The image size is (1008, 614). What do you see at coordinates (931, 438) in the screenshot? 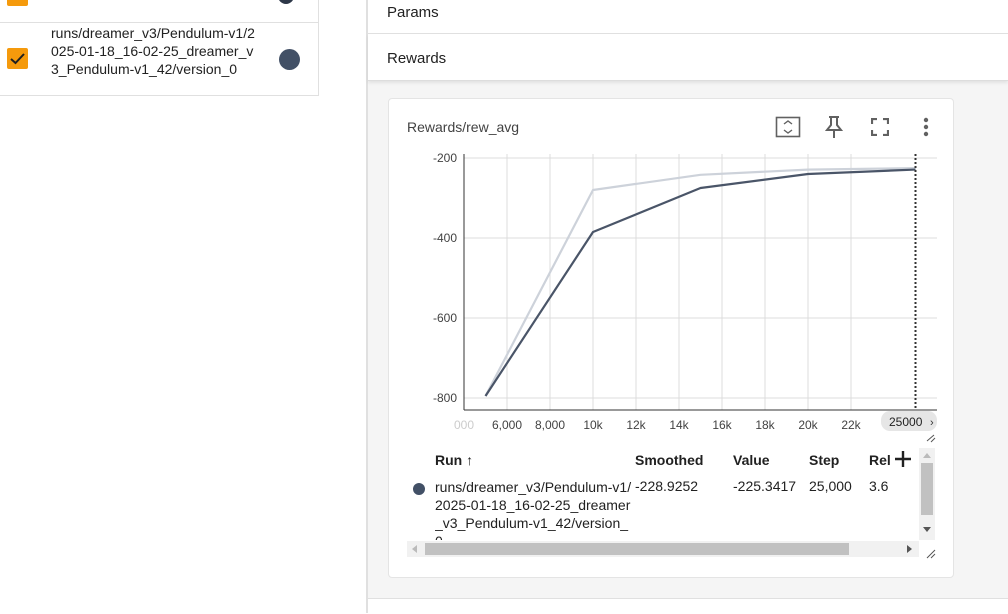
I see `resize-handle-icon` at bounding box center [931, 438].